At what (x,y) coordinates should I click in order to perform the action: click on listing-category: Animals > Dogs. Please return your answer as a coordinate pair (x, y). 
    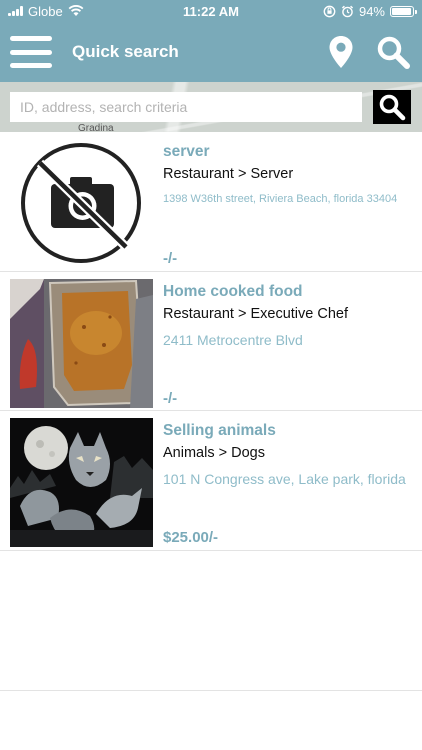
    Looking at the image, I should click on (214, 453).